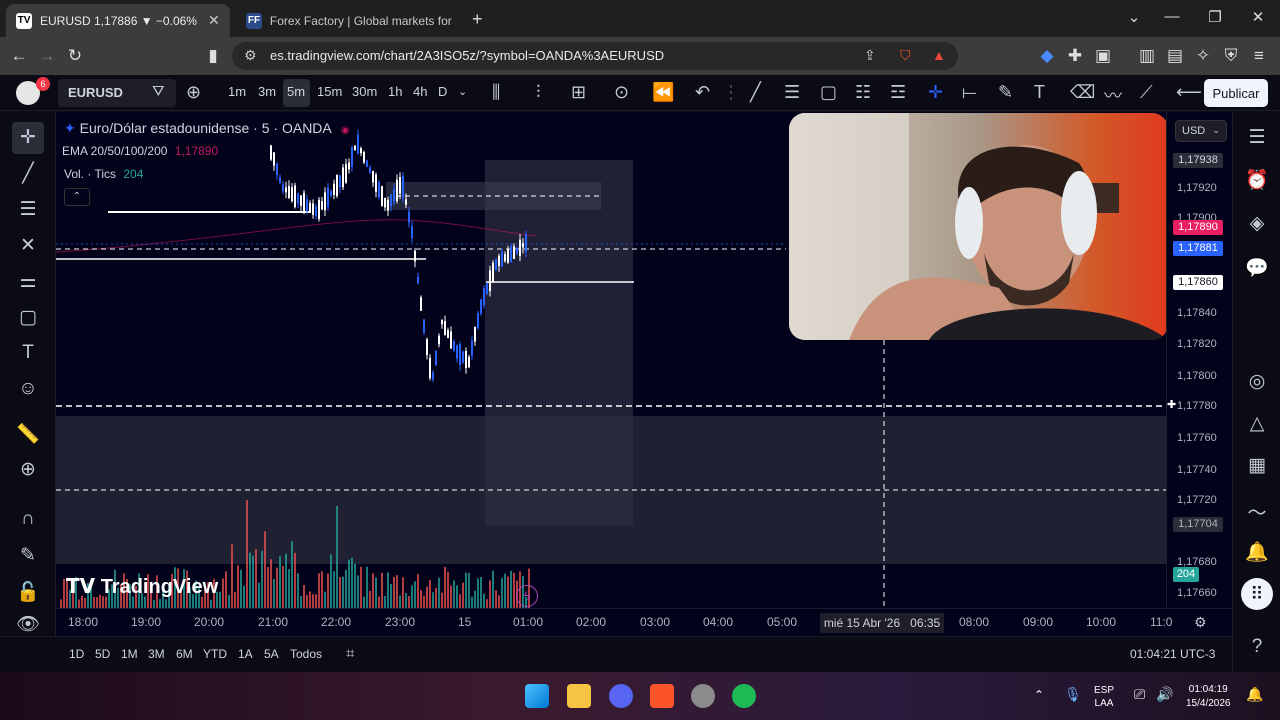  Describe the element at coordinates (28, 624) in the screenshot. I see `eye-icon: 👁` at that location.